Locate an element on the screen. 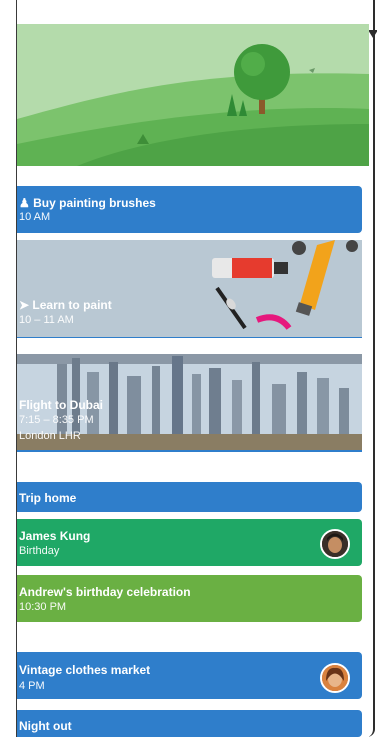 The width and height of the screenshot is (377, 737). chevron-down-icon is located at coordinates (372, 34).